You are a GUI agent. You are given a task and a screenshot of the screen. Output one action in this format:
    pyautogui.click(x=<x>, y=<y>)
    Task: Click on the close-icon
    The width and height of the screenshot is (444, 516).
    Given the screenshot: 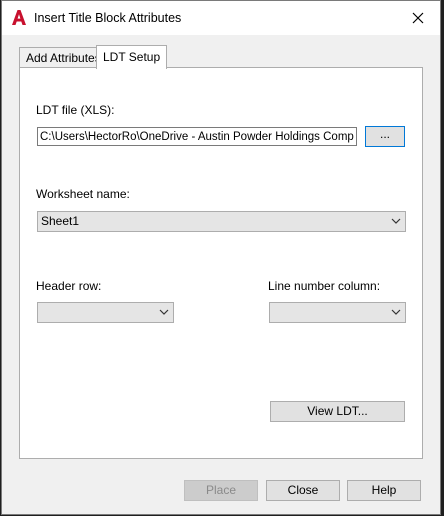 What is the action you would take?
    pyautogui.click(x=418, y=18)
    